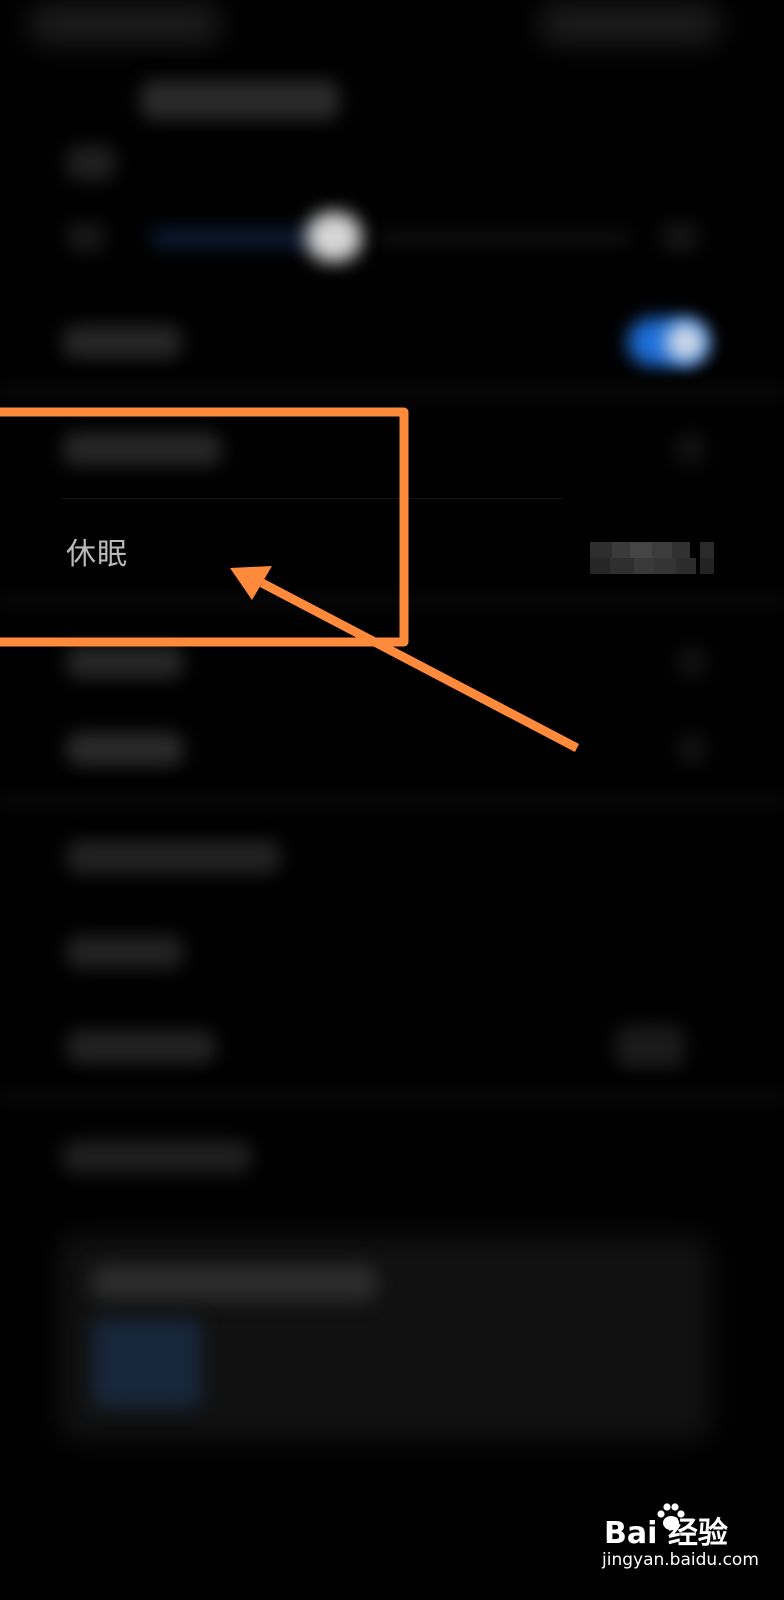  I want to click on paw-icon, so click(671, 1516).